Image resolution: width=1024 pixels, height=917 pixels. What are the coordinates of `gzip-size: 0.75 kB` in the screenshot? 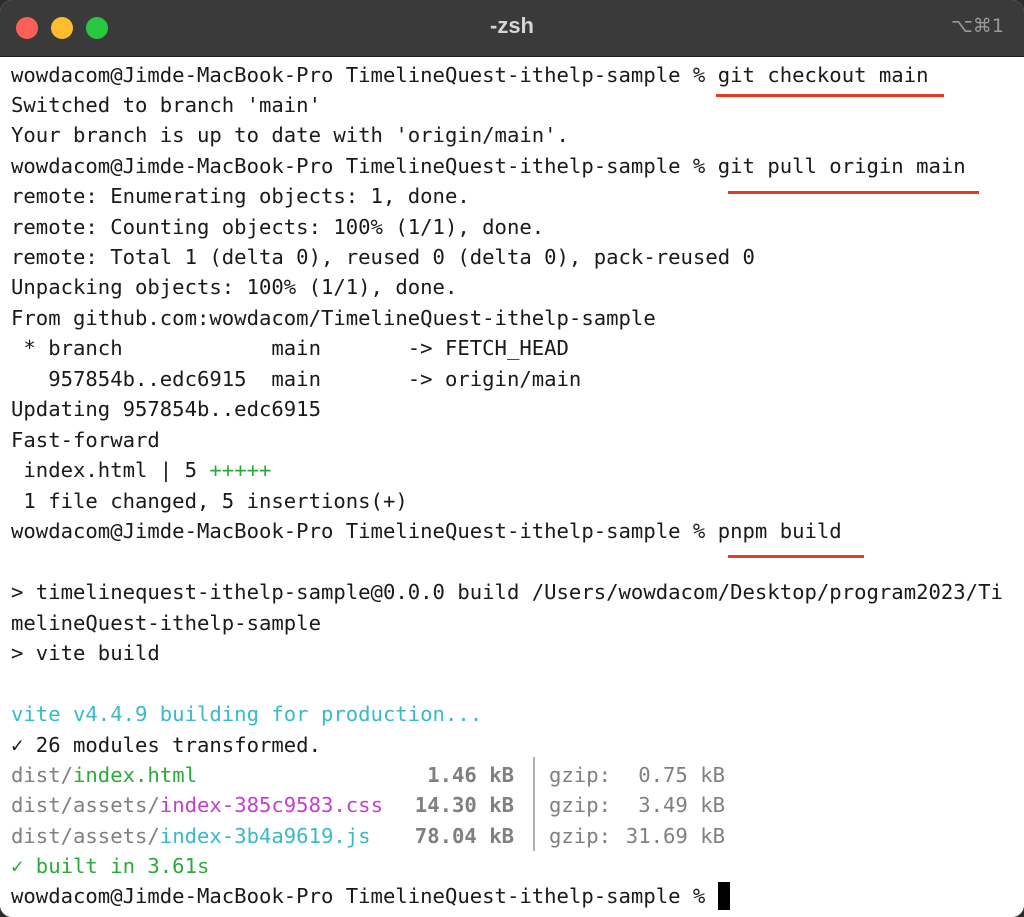 It's located at (681, 775).